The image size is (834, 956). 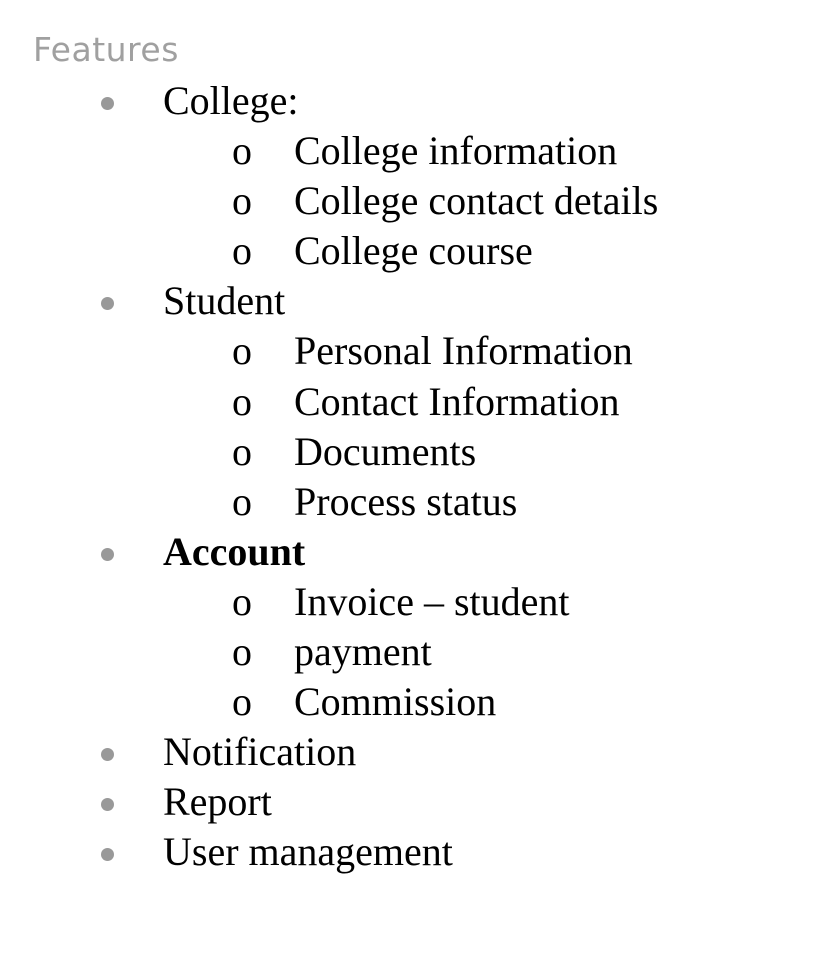 I want to click on sub-feature-label: Documents, so click(x=385, y=451).